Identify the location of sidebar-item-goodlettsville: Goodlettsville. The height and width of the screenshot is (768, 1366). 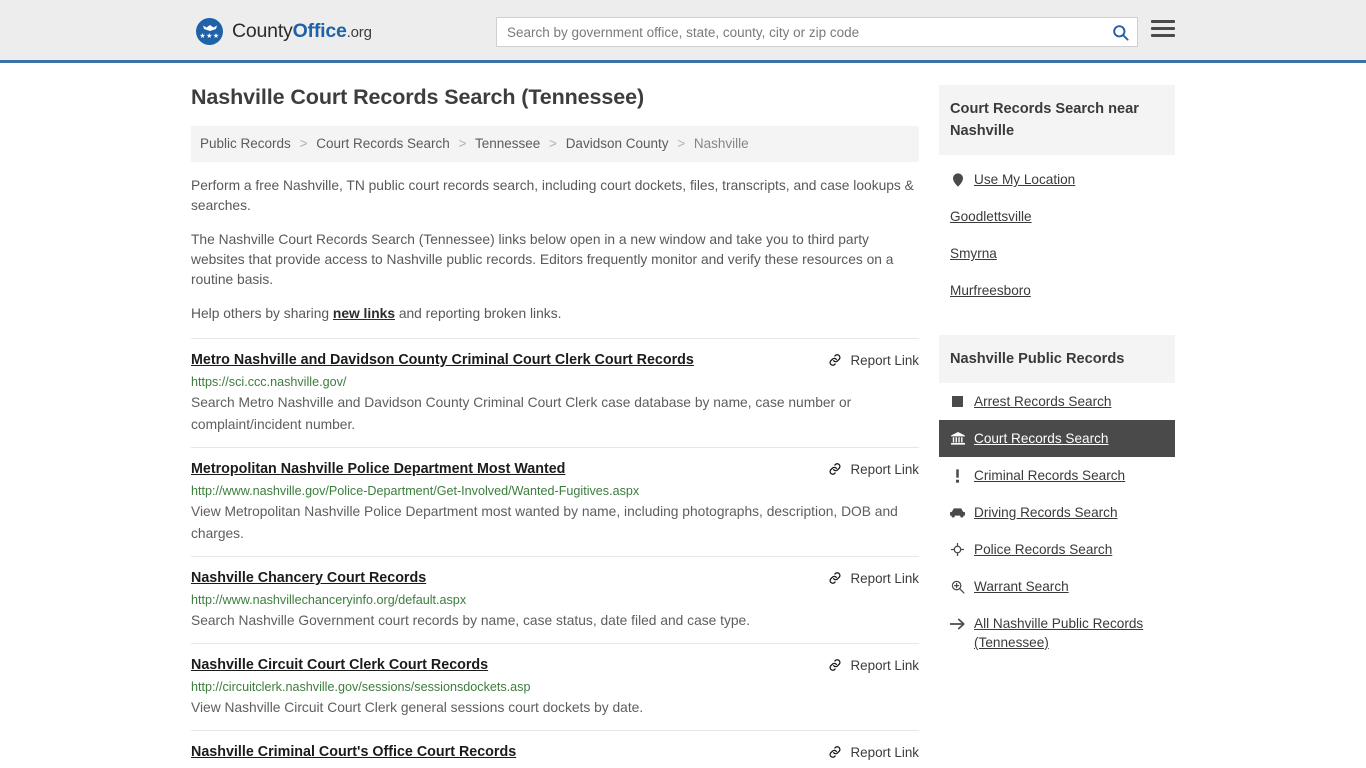
(1057, 216).